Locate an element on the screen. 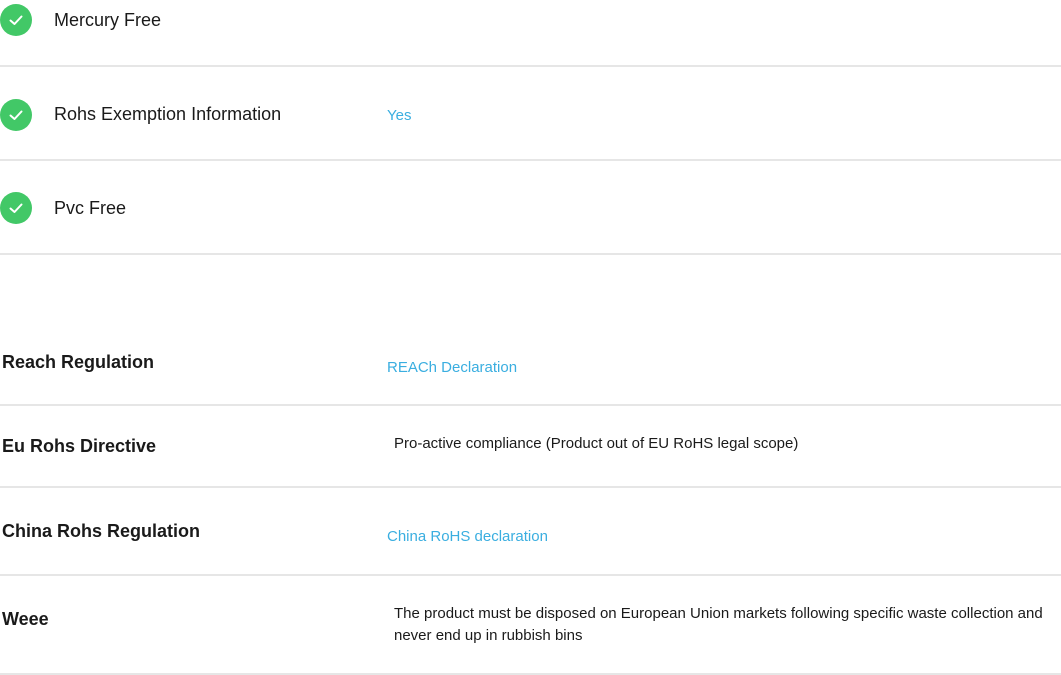 This screenshot has width=1061, height=675. regulation-label: Reach Regulation is located at coordinates (78, 362).